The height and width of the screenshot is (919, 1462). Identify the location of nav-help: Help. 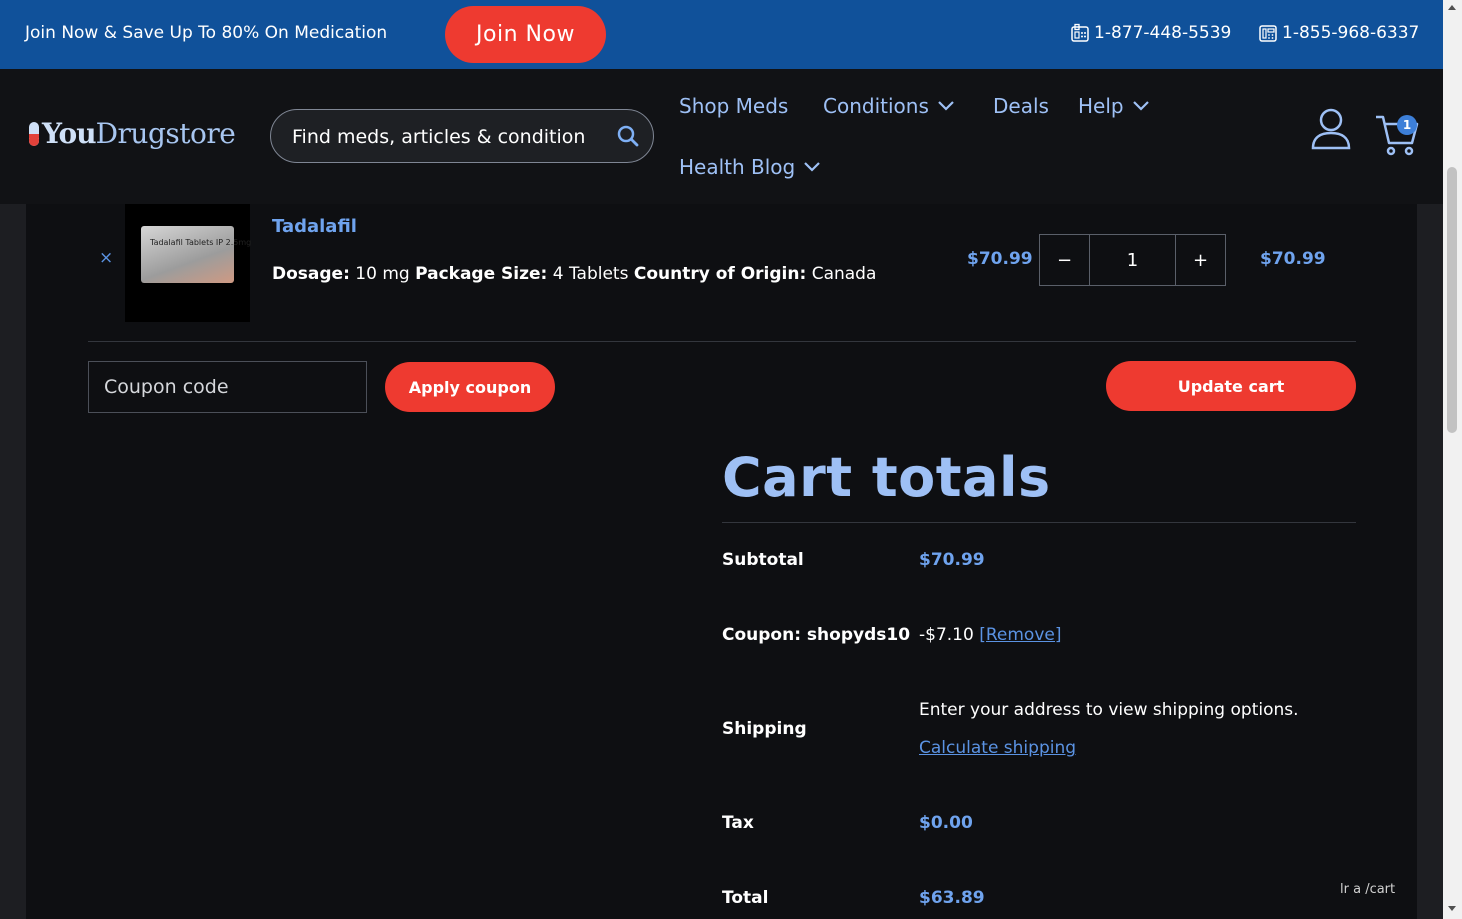
(1114, 106).